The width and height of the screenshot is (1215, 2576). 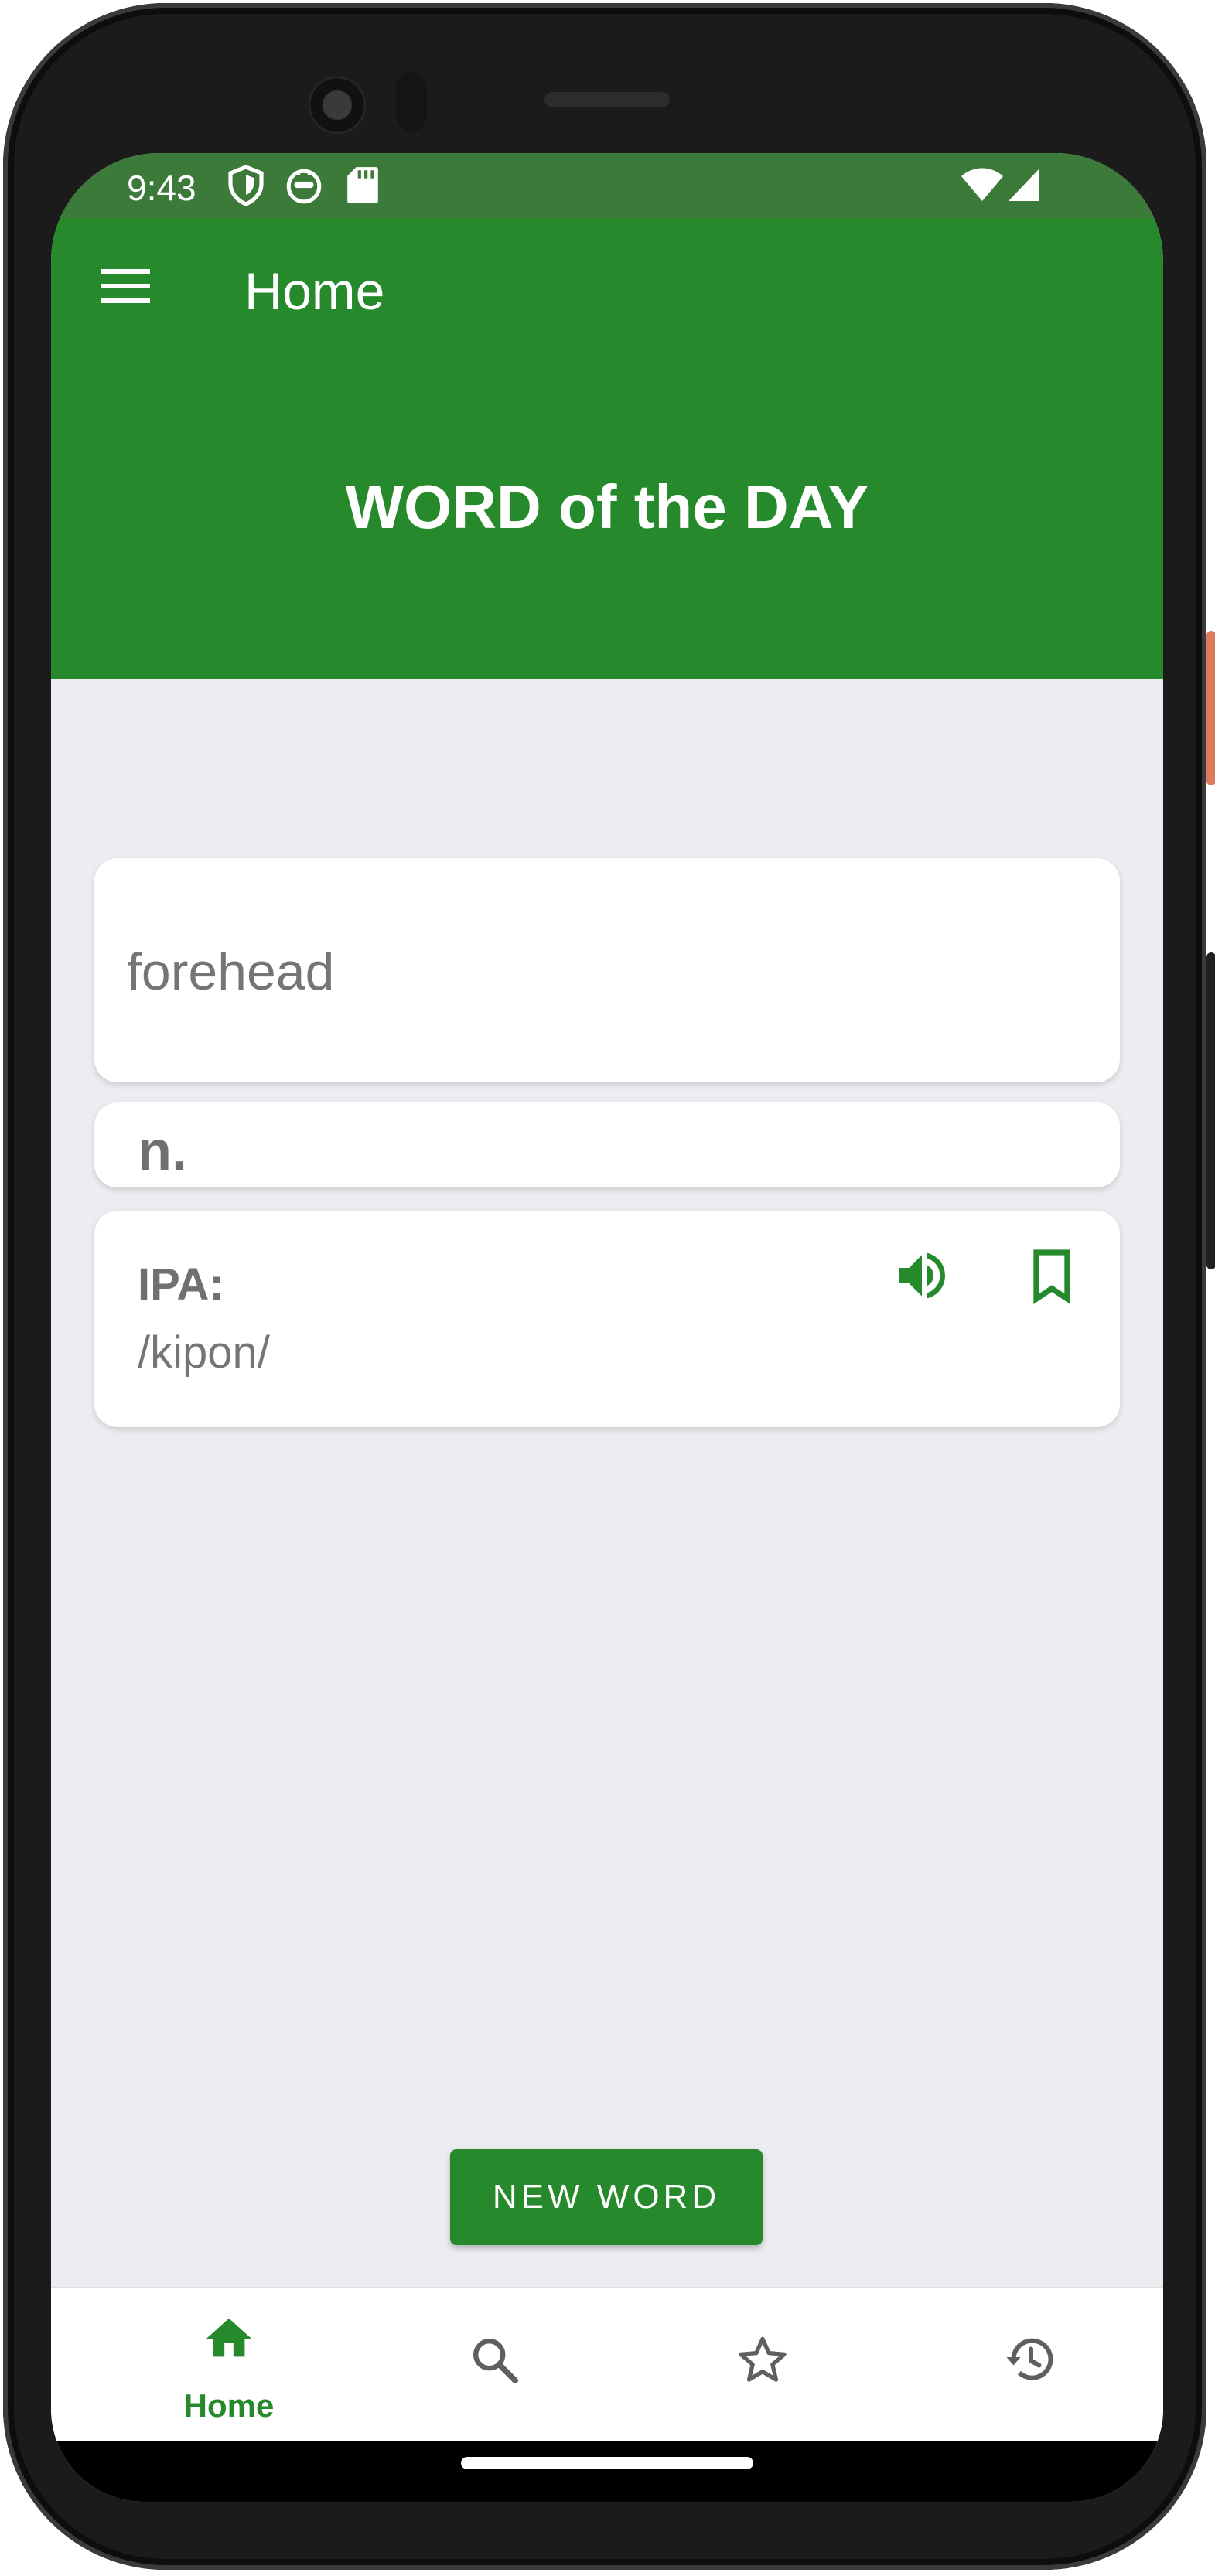 I want to click on hero-title: WORD of the DAY, so click(x=607, y=506).